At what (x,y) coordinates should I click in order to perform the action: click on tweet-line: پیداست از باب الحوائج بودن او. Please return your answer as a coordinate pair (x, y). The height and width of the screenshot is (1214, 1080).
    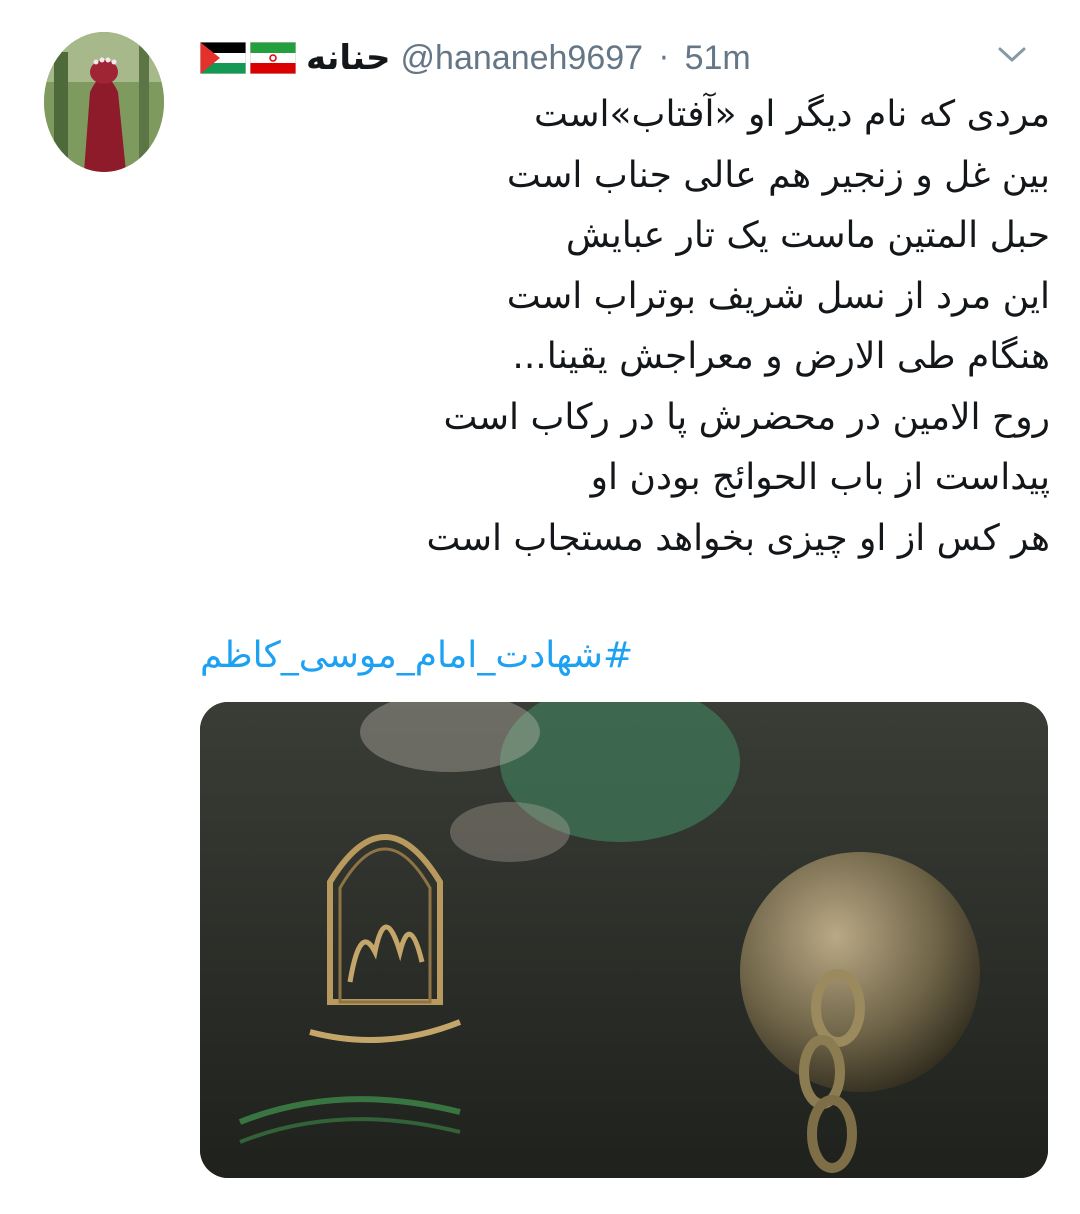
    Looking at the image, I should click on (820, 477).